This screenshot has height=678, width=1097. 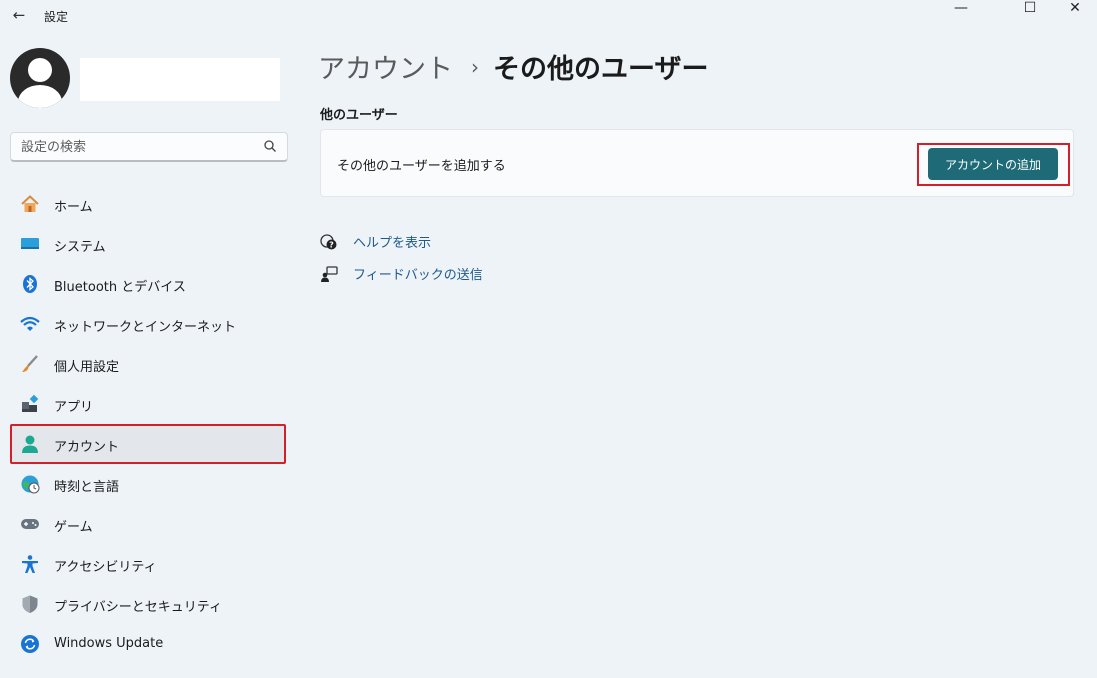 What do you see at coordinates (148, 244) in the screenshot?
I see `sidebar-item-system: システム` at bounding box center [148, 244].